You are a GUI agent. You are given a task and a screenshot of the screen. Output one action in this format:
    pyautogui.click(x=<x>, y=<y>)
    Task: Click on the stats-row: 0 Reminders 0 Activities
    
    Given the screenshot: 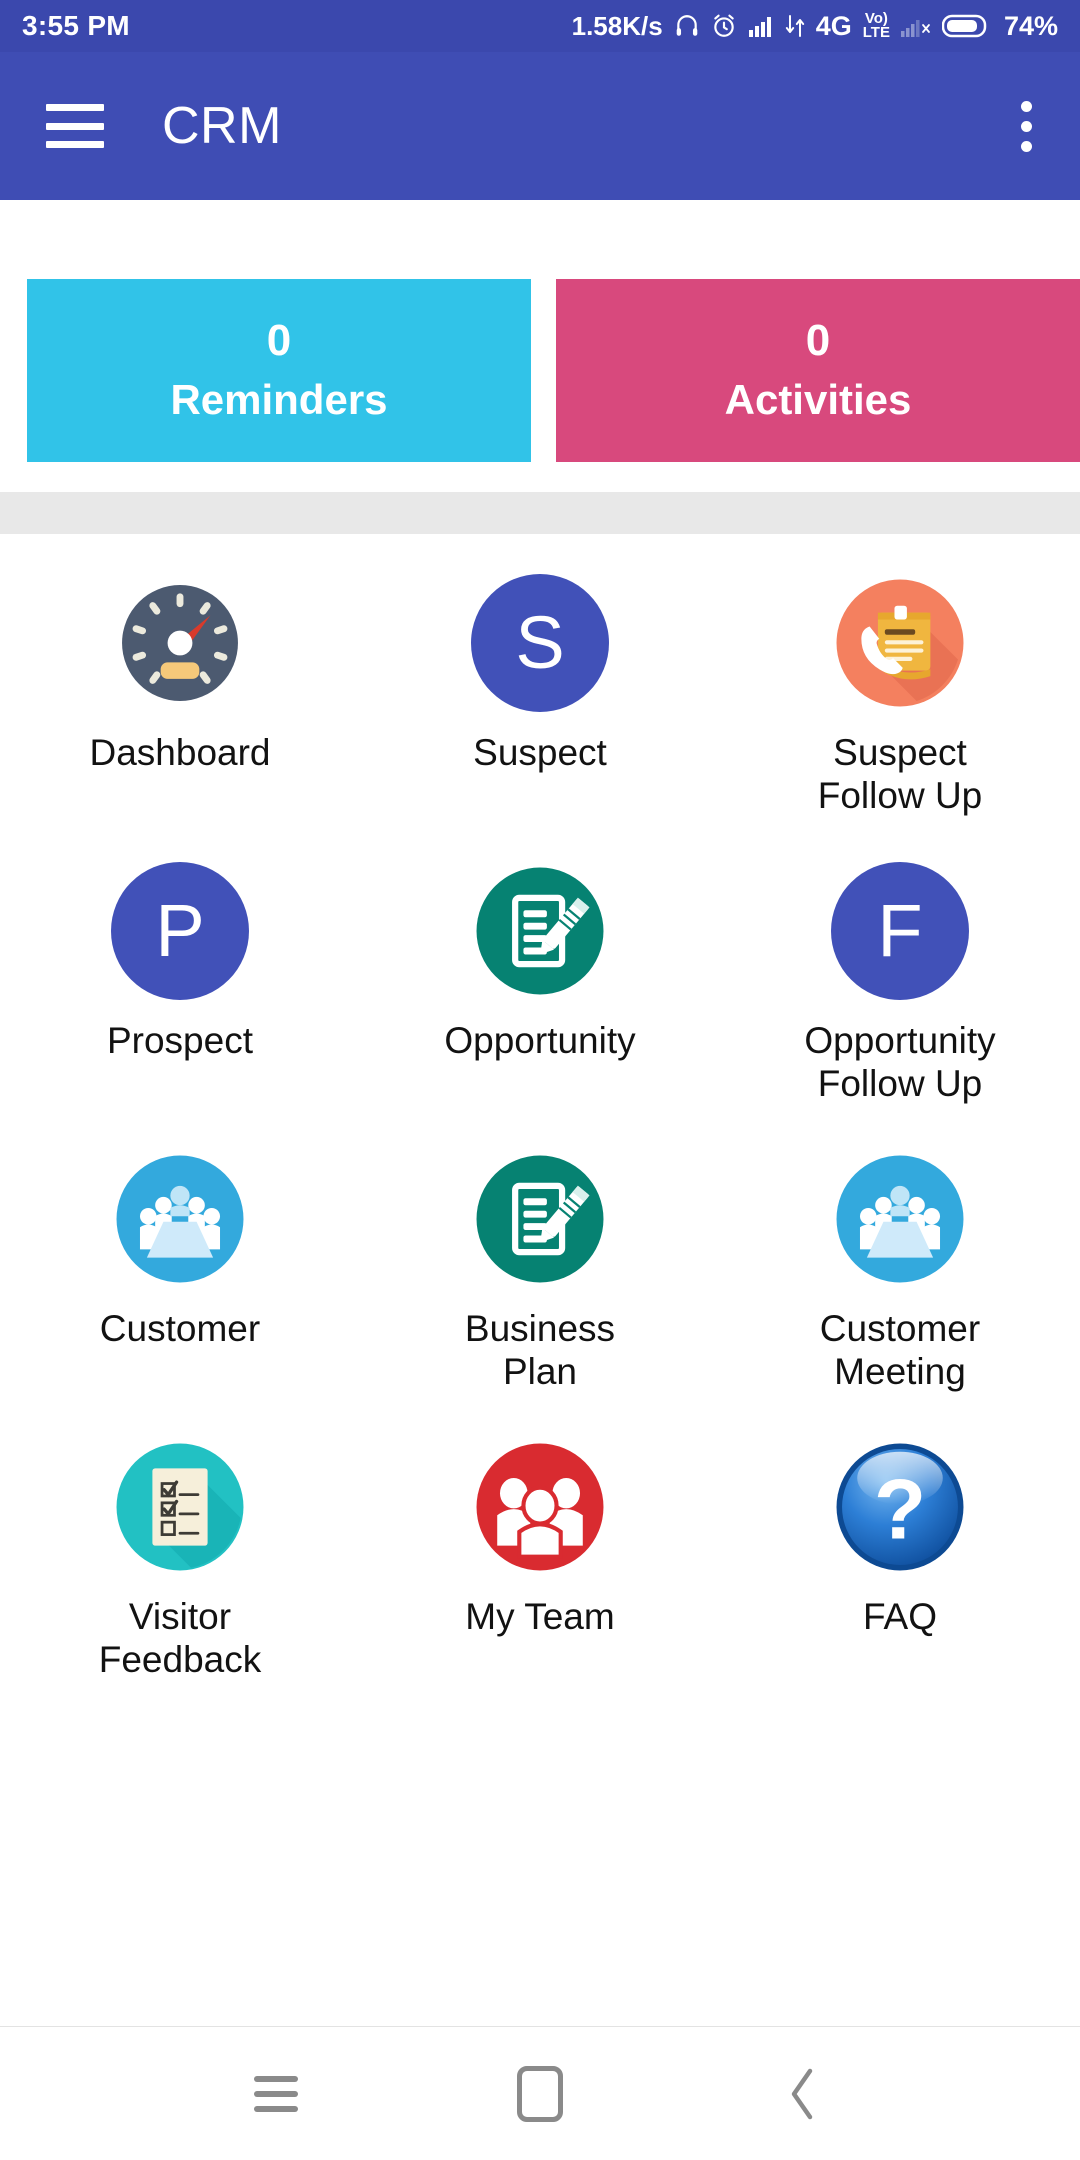 What is the action you would take?
    pyautogui.click(x=540, y=331)
    